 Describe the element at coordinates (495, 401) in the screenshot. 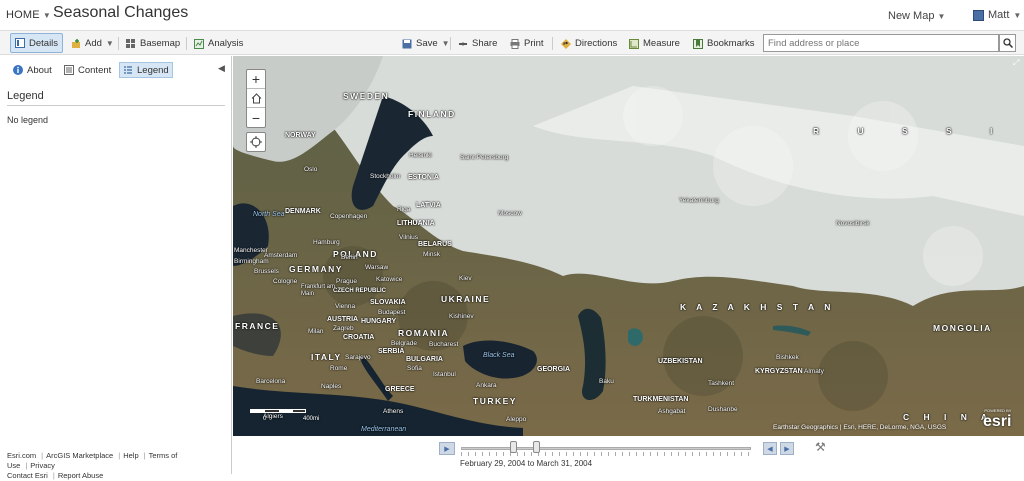

I see `map-label: TURKEY` at that location.